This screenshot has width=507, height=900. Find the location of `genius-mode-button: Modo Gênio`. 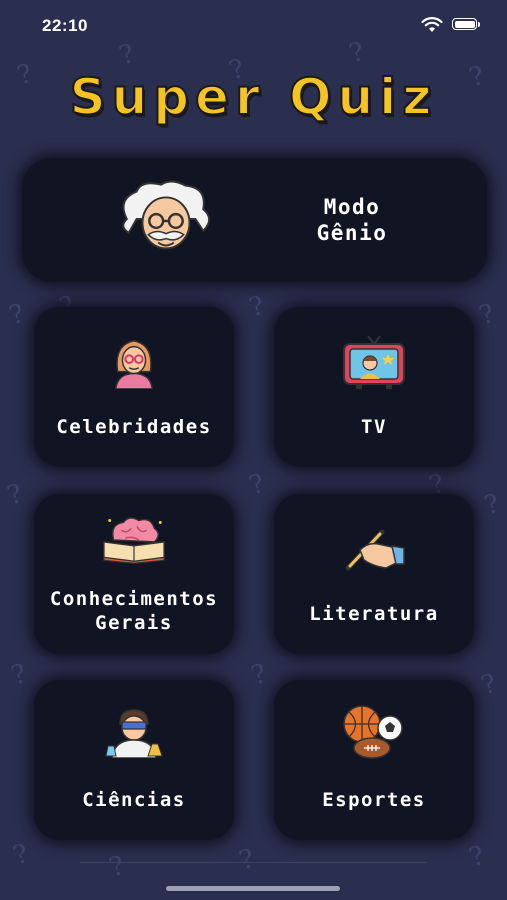

genius-mode-button: Modo Gênio is located at coordinates (254, 220).